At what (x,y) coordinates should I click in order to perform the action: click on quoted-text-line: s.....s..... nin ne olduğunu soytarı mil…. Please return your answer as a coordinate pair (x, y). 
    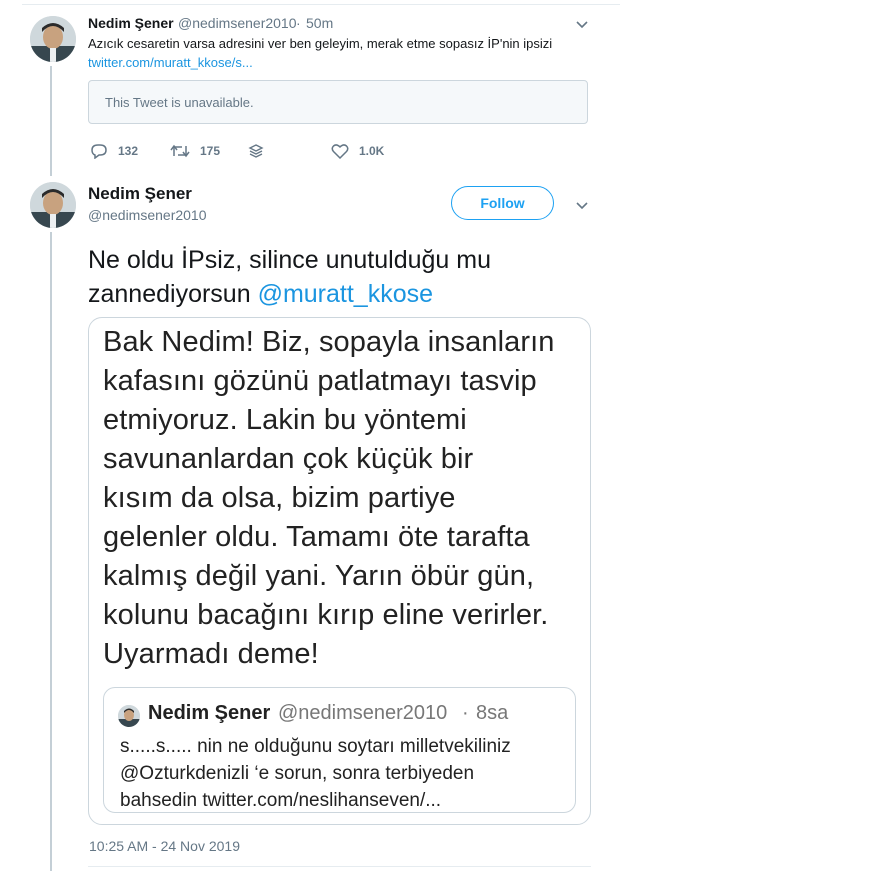
    Looking at the image, I should click on (315, 746).